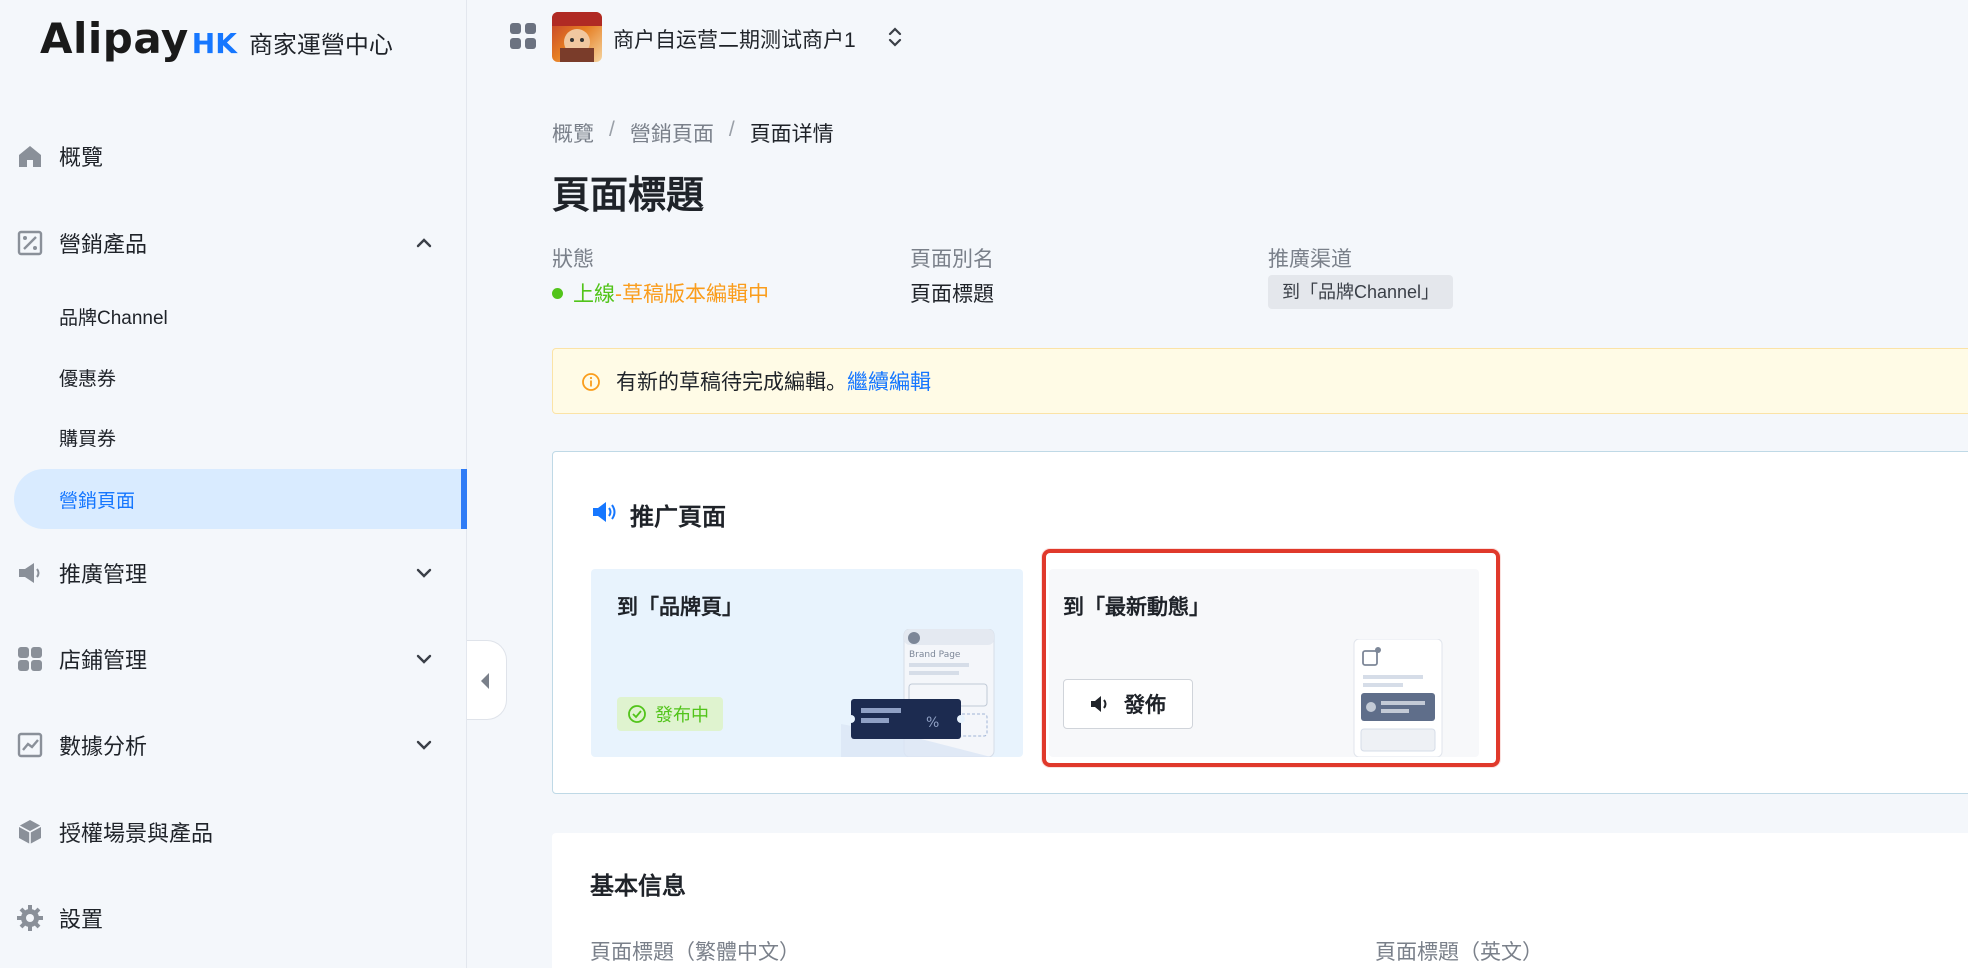 The width and height of the screenshot is (1968, 968). What do you see at coordinates (734, 39) in the screenshot?
I see `merchant-name: 商户自运营二期测试商户1` at bounding box center [734, 39].